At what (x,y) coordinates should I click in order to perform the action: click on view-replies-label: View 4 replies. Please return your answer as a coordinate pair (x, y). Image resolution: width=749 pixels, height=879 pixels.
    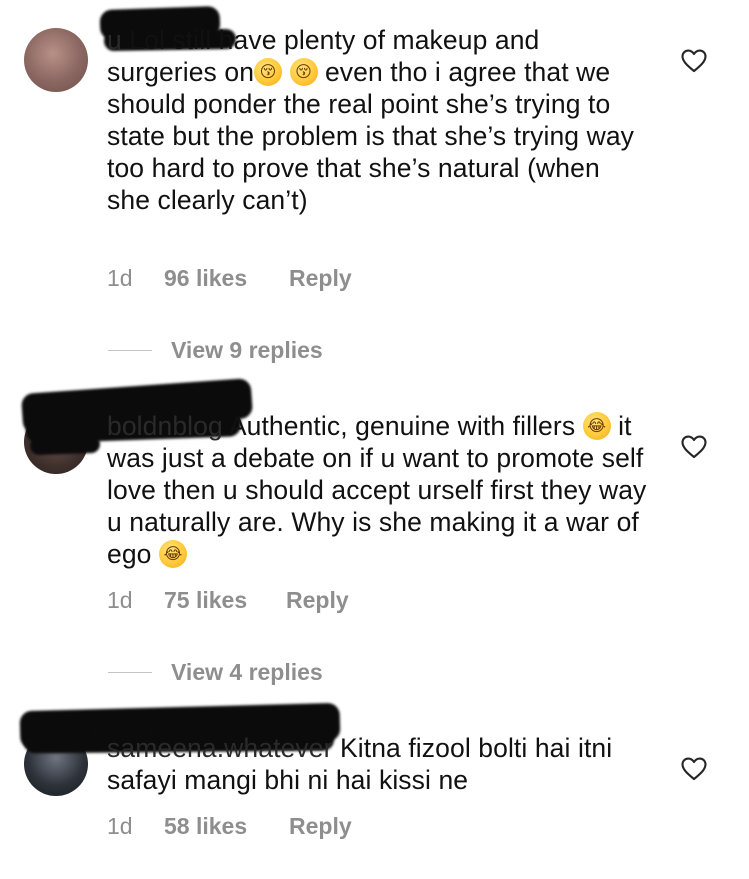
    Looking at the image, I should click on (247, 672).